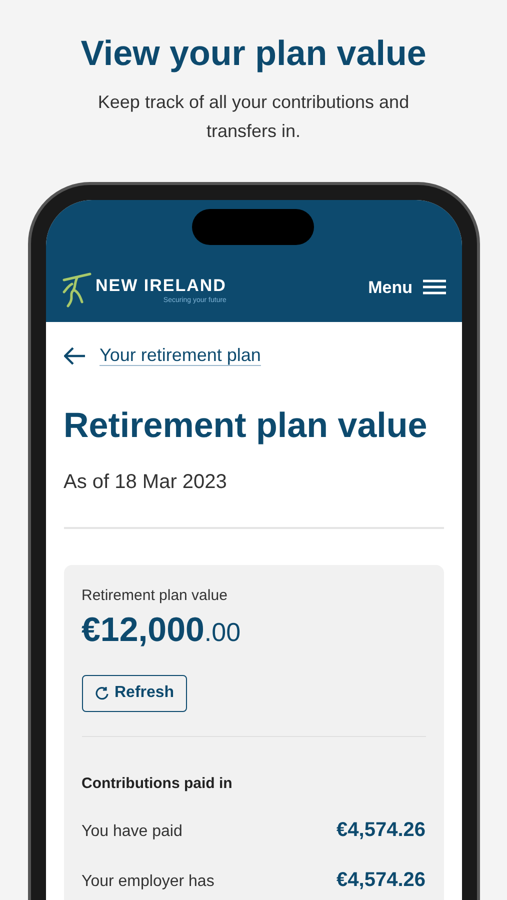  I want to click on back-arrow-icon, so click(75, 355).